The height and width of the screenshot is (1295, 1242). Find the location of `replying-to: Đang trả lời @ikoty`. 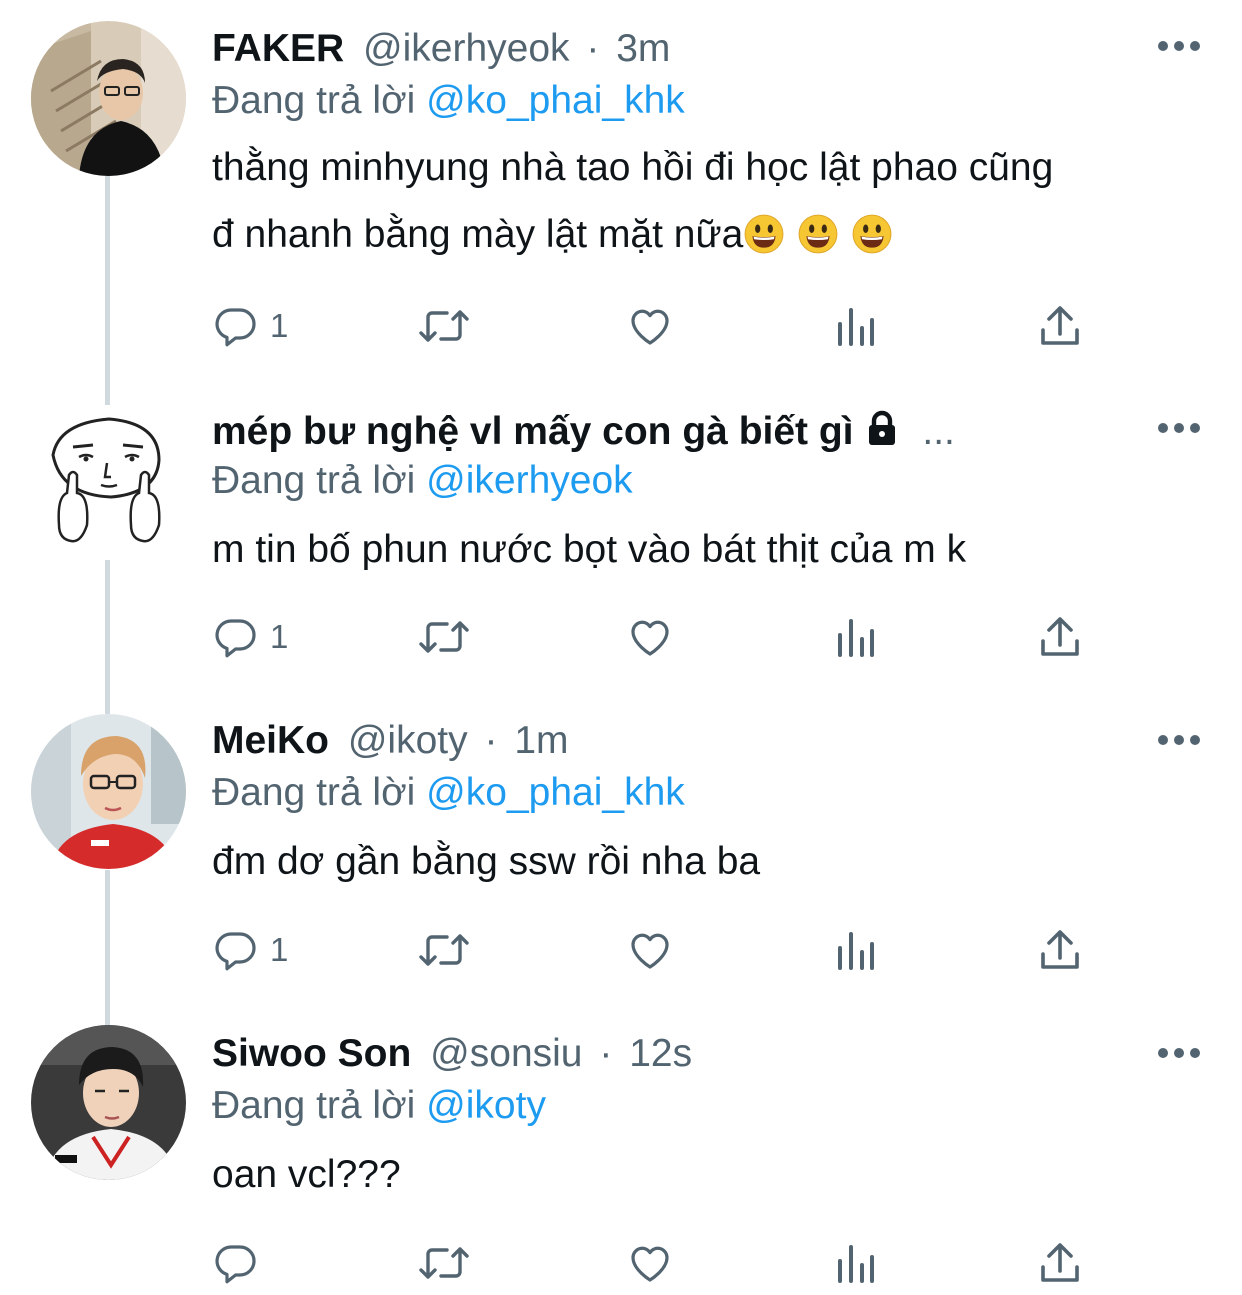

replying-to: Đang trả lời @ikoty is located at coordinates (379, 1106).